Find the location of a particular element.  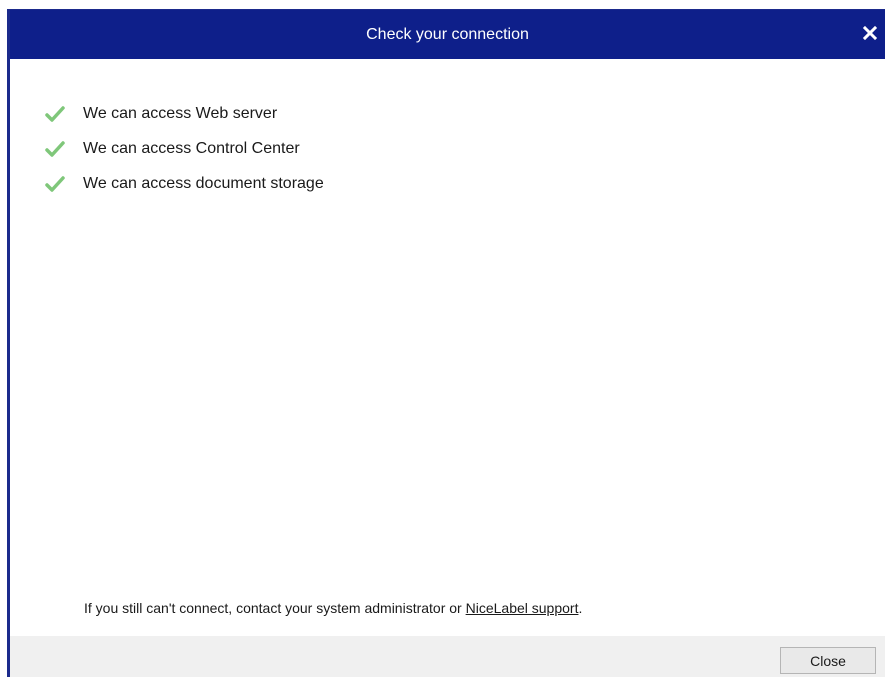

close-icon is located at coordinates (870, 33).